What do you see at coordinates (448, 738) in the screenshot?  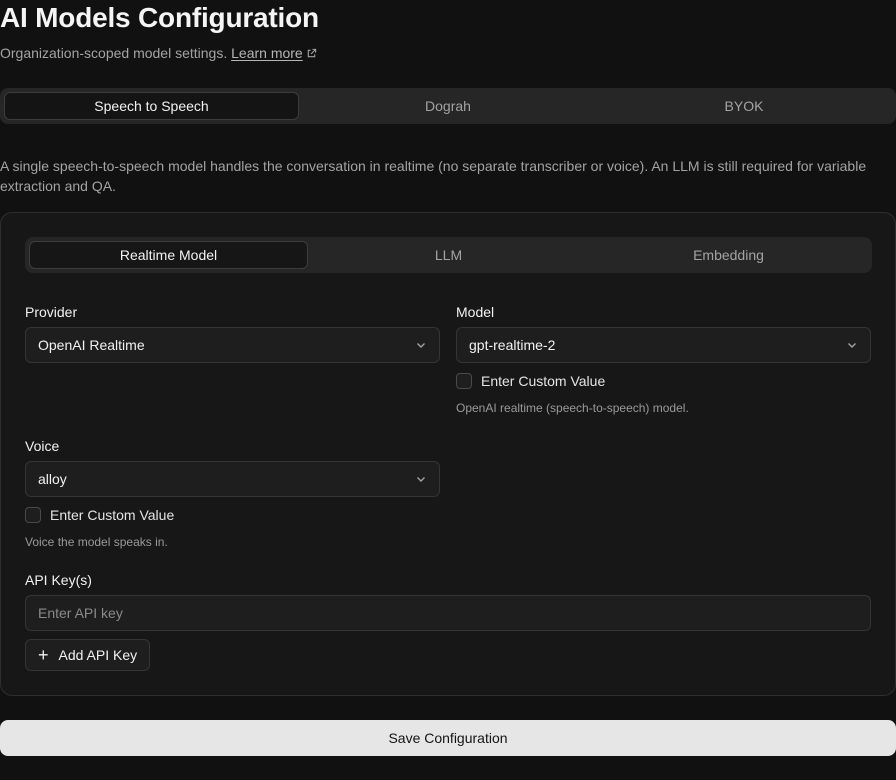 I see `save-configuration-button: Save Configuration` at bounding box center [448, 738].